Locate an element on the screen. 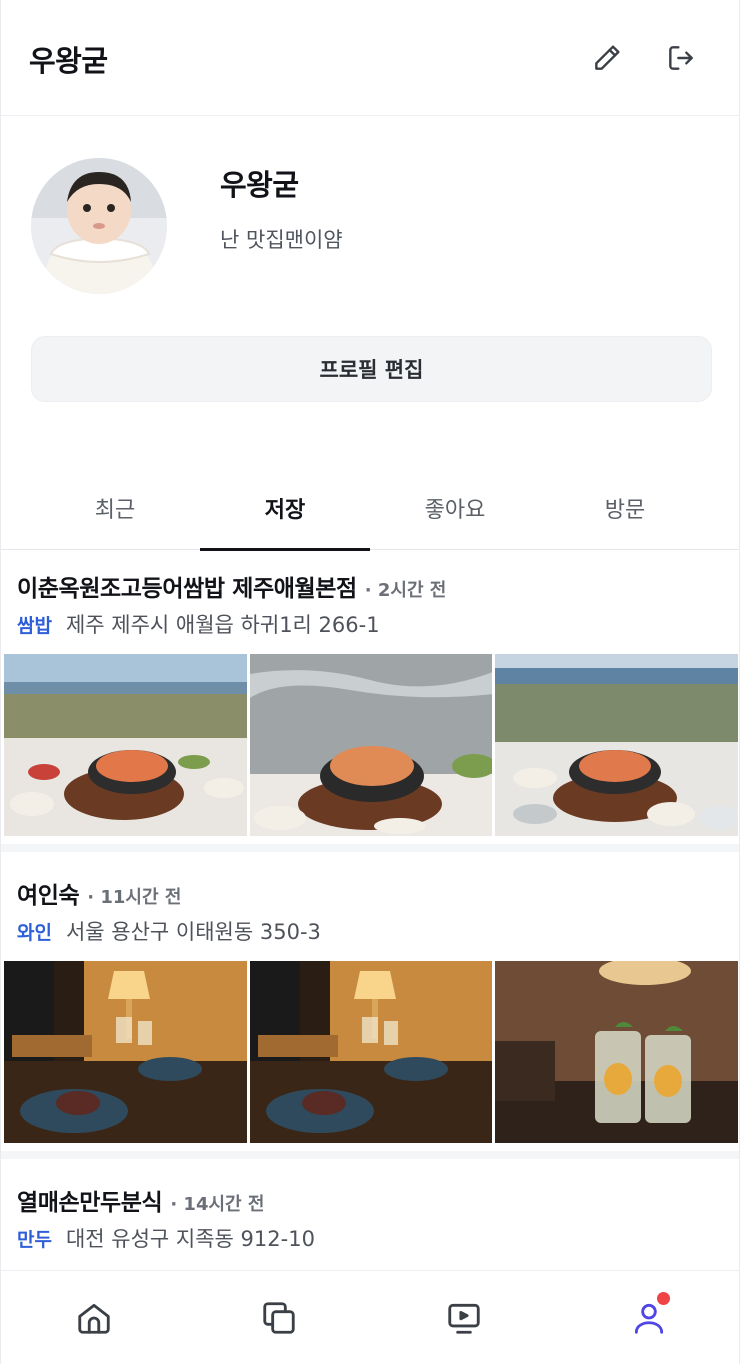  restaurant-address: 대전 유성구 지족동 912-10 is located at coordinates (190, 1239).